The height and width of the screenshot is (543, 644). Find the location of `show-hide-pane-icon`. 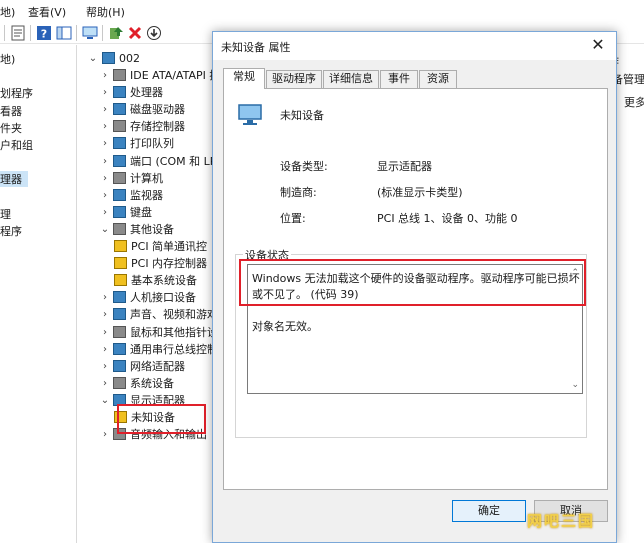

show-hide-pane-icon is located at coordinates (64, 33).